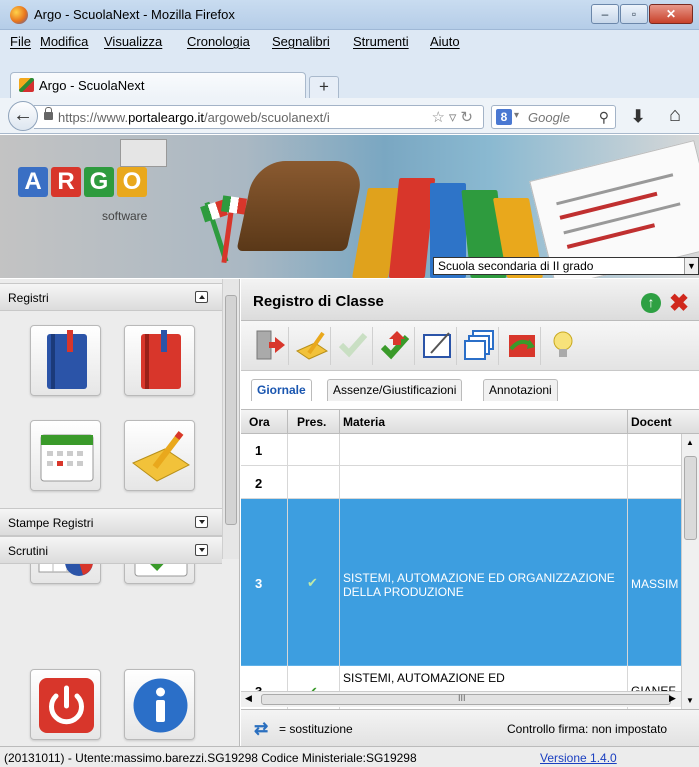 This screenshot has width=699, height=767. What do you see at coordinates (349, 75) in the screenshot?
I see `browser-tabbar: Argo - ScuolaNext +` at bounding box center [349, 75].